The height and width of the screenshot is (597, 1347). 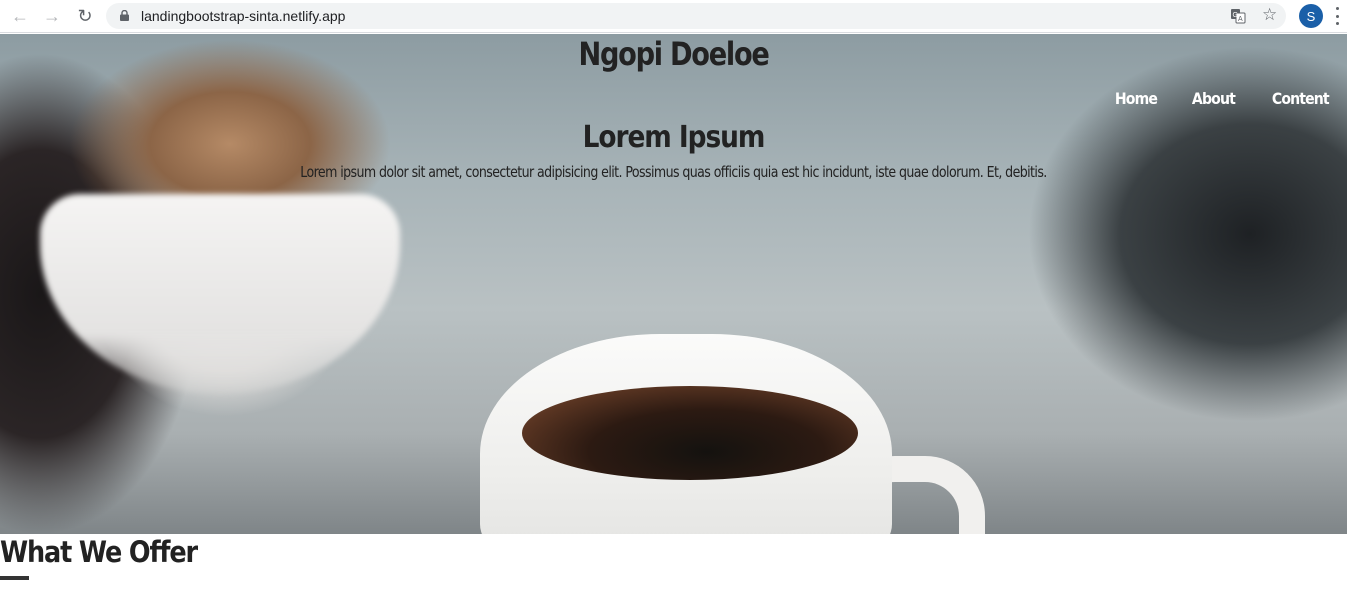 I want to click on translate-icon: G A, so click(x=1238, y=16).